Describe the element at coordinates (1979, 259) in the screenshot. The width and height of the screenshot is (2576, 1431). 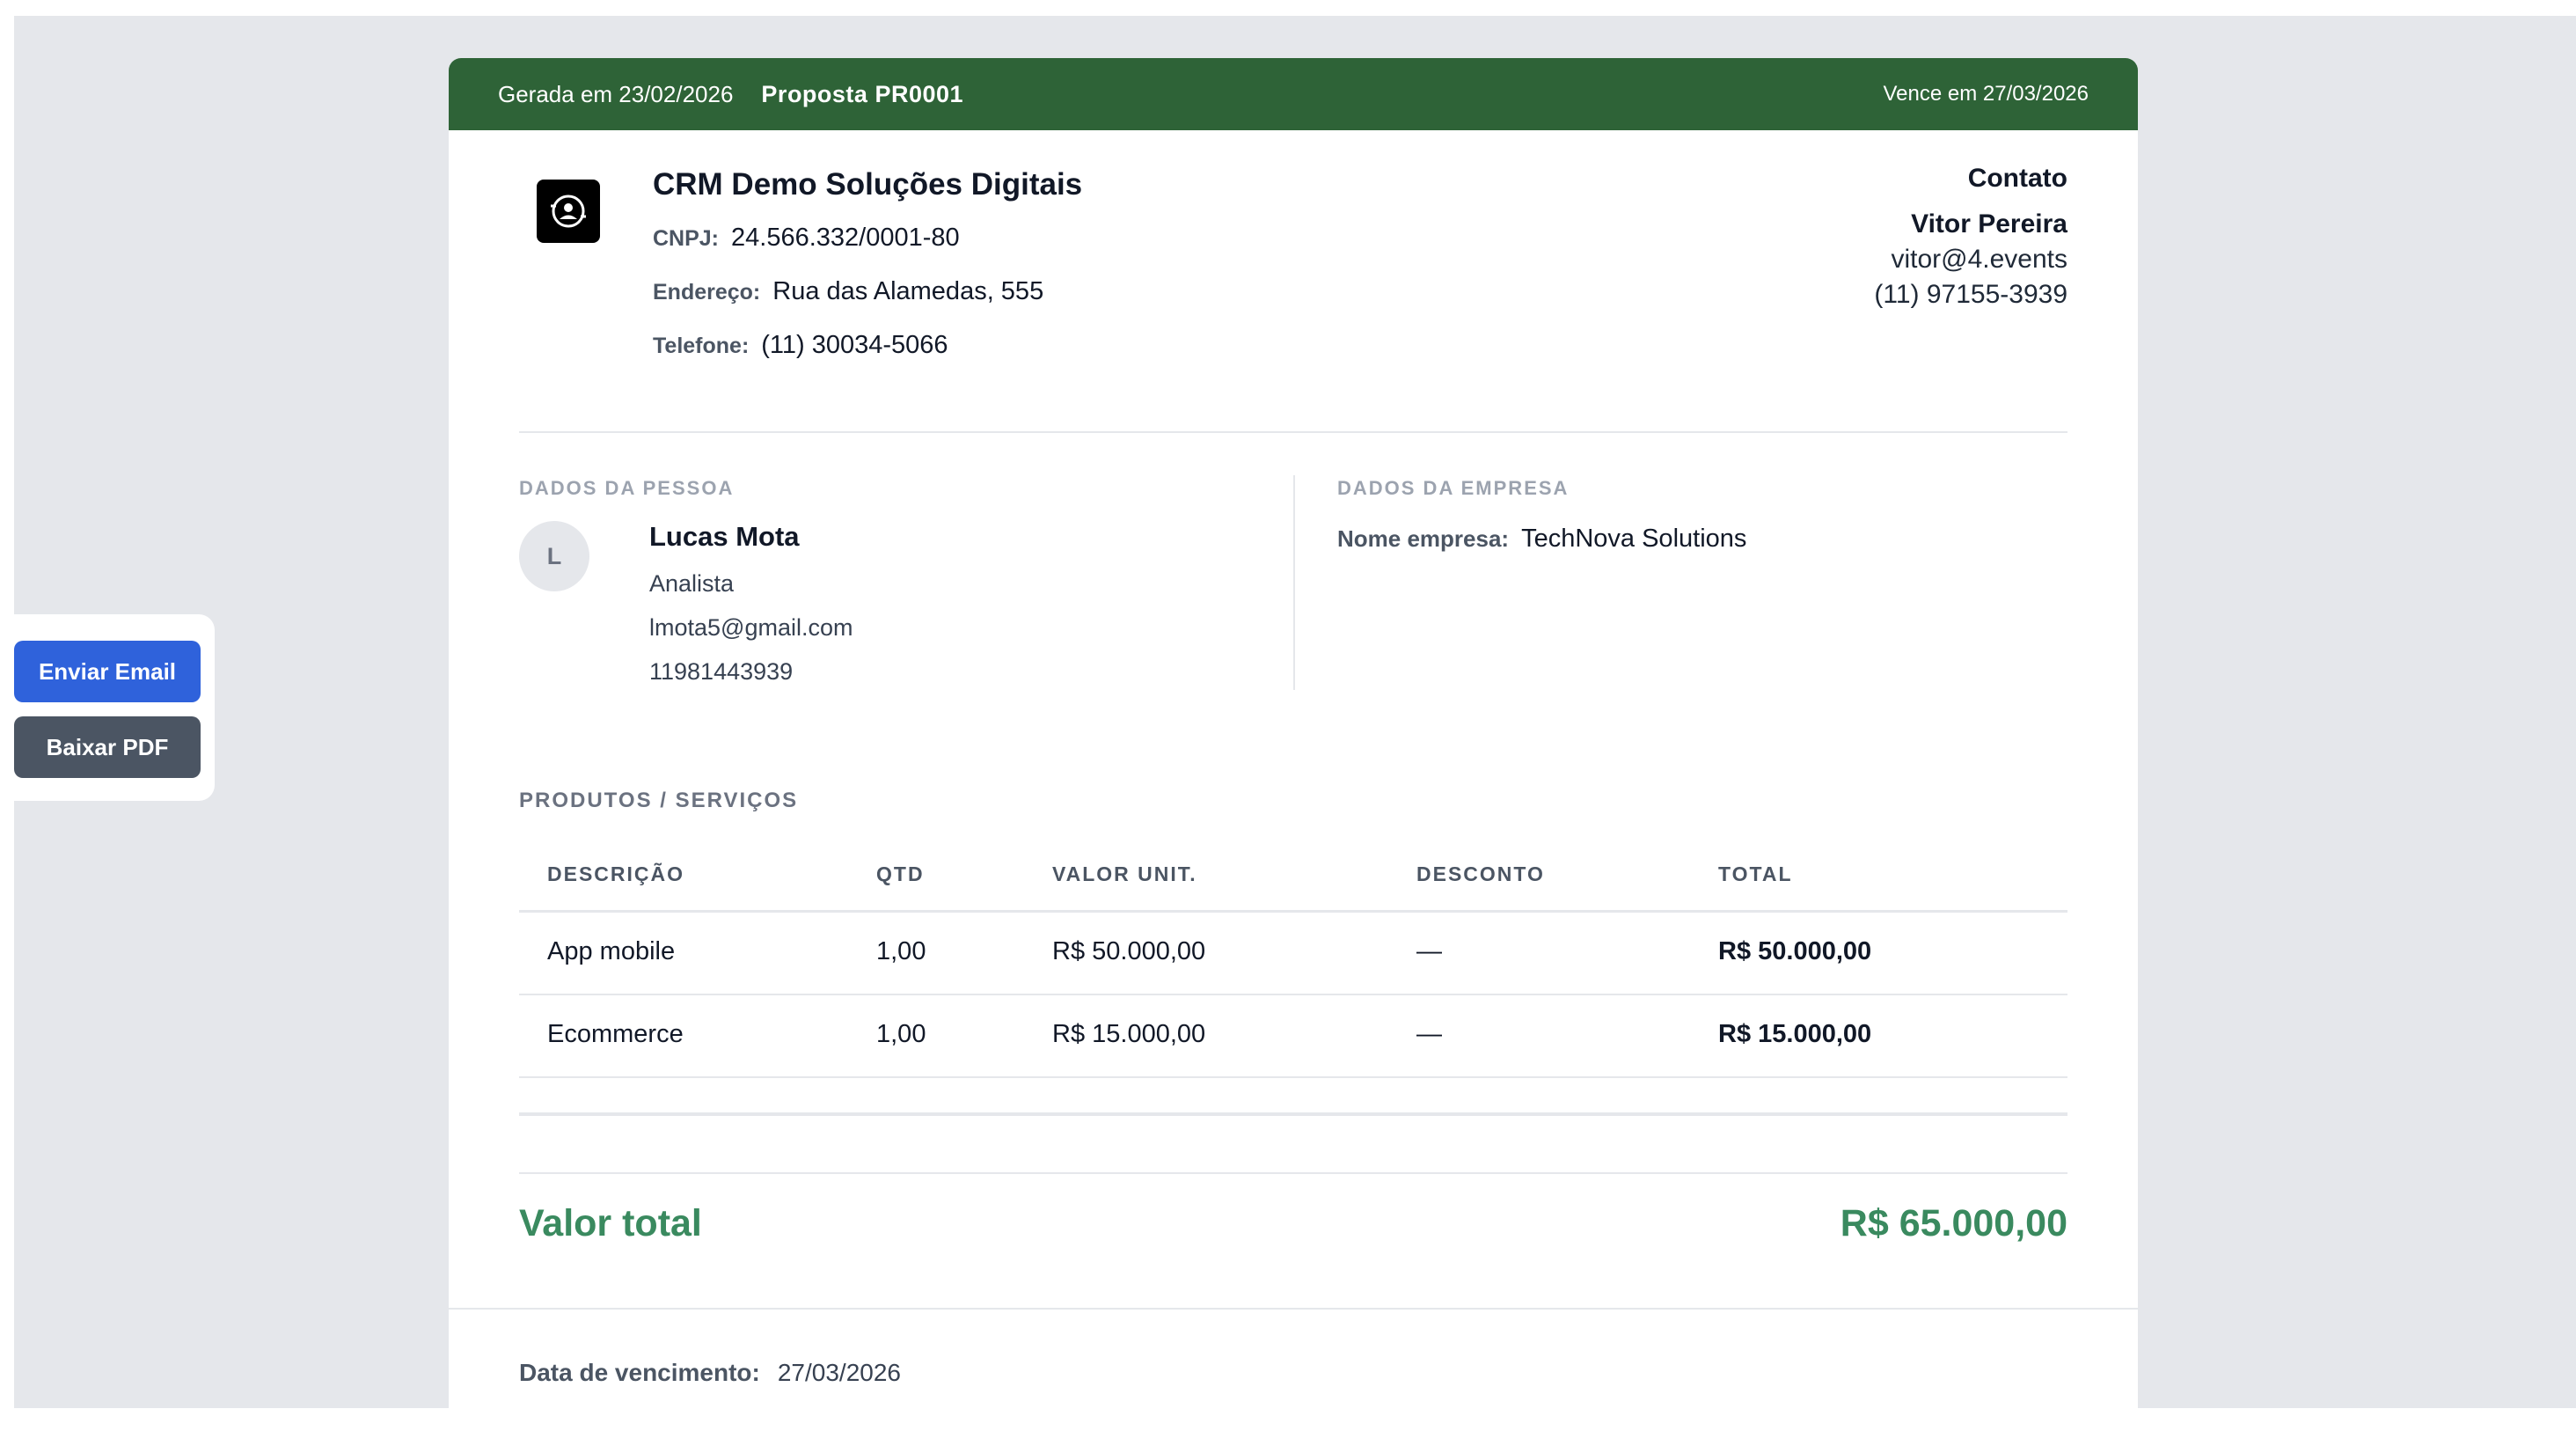
I see `contact-email: vitor@4.events` at that location.